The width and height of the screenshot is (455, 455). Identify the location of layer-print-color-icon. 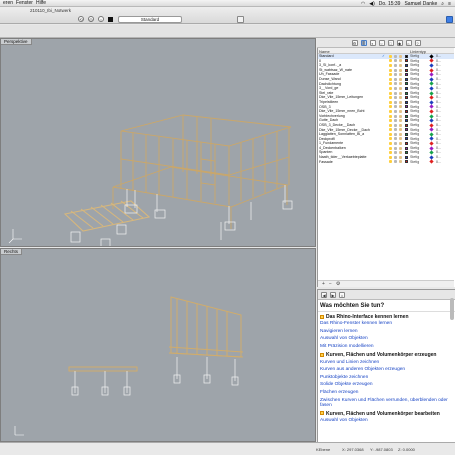
(431, 162).